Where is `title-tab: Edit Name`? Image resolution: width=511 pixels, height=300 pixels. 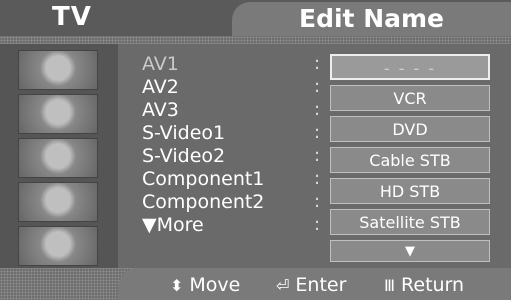 title-tab: Edit Name is located at coordinates (371, 19).